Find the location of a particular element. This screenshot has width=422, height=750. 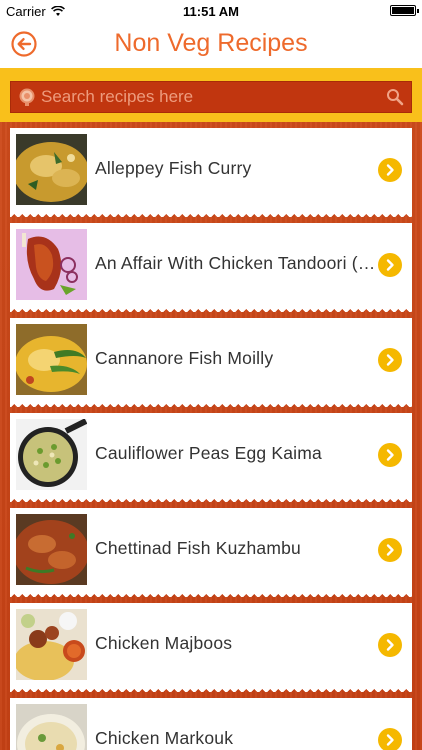

page-title: Non Veg Recipes is located at coordinates (211, 43).